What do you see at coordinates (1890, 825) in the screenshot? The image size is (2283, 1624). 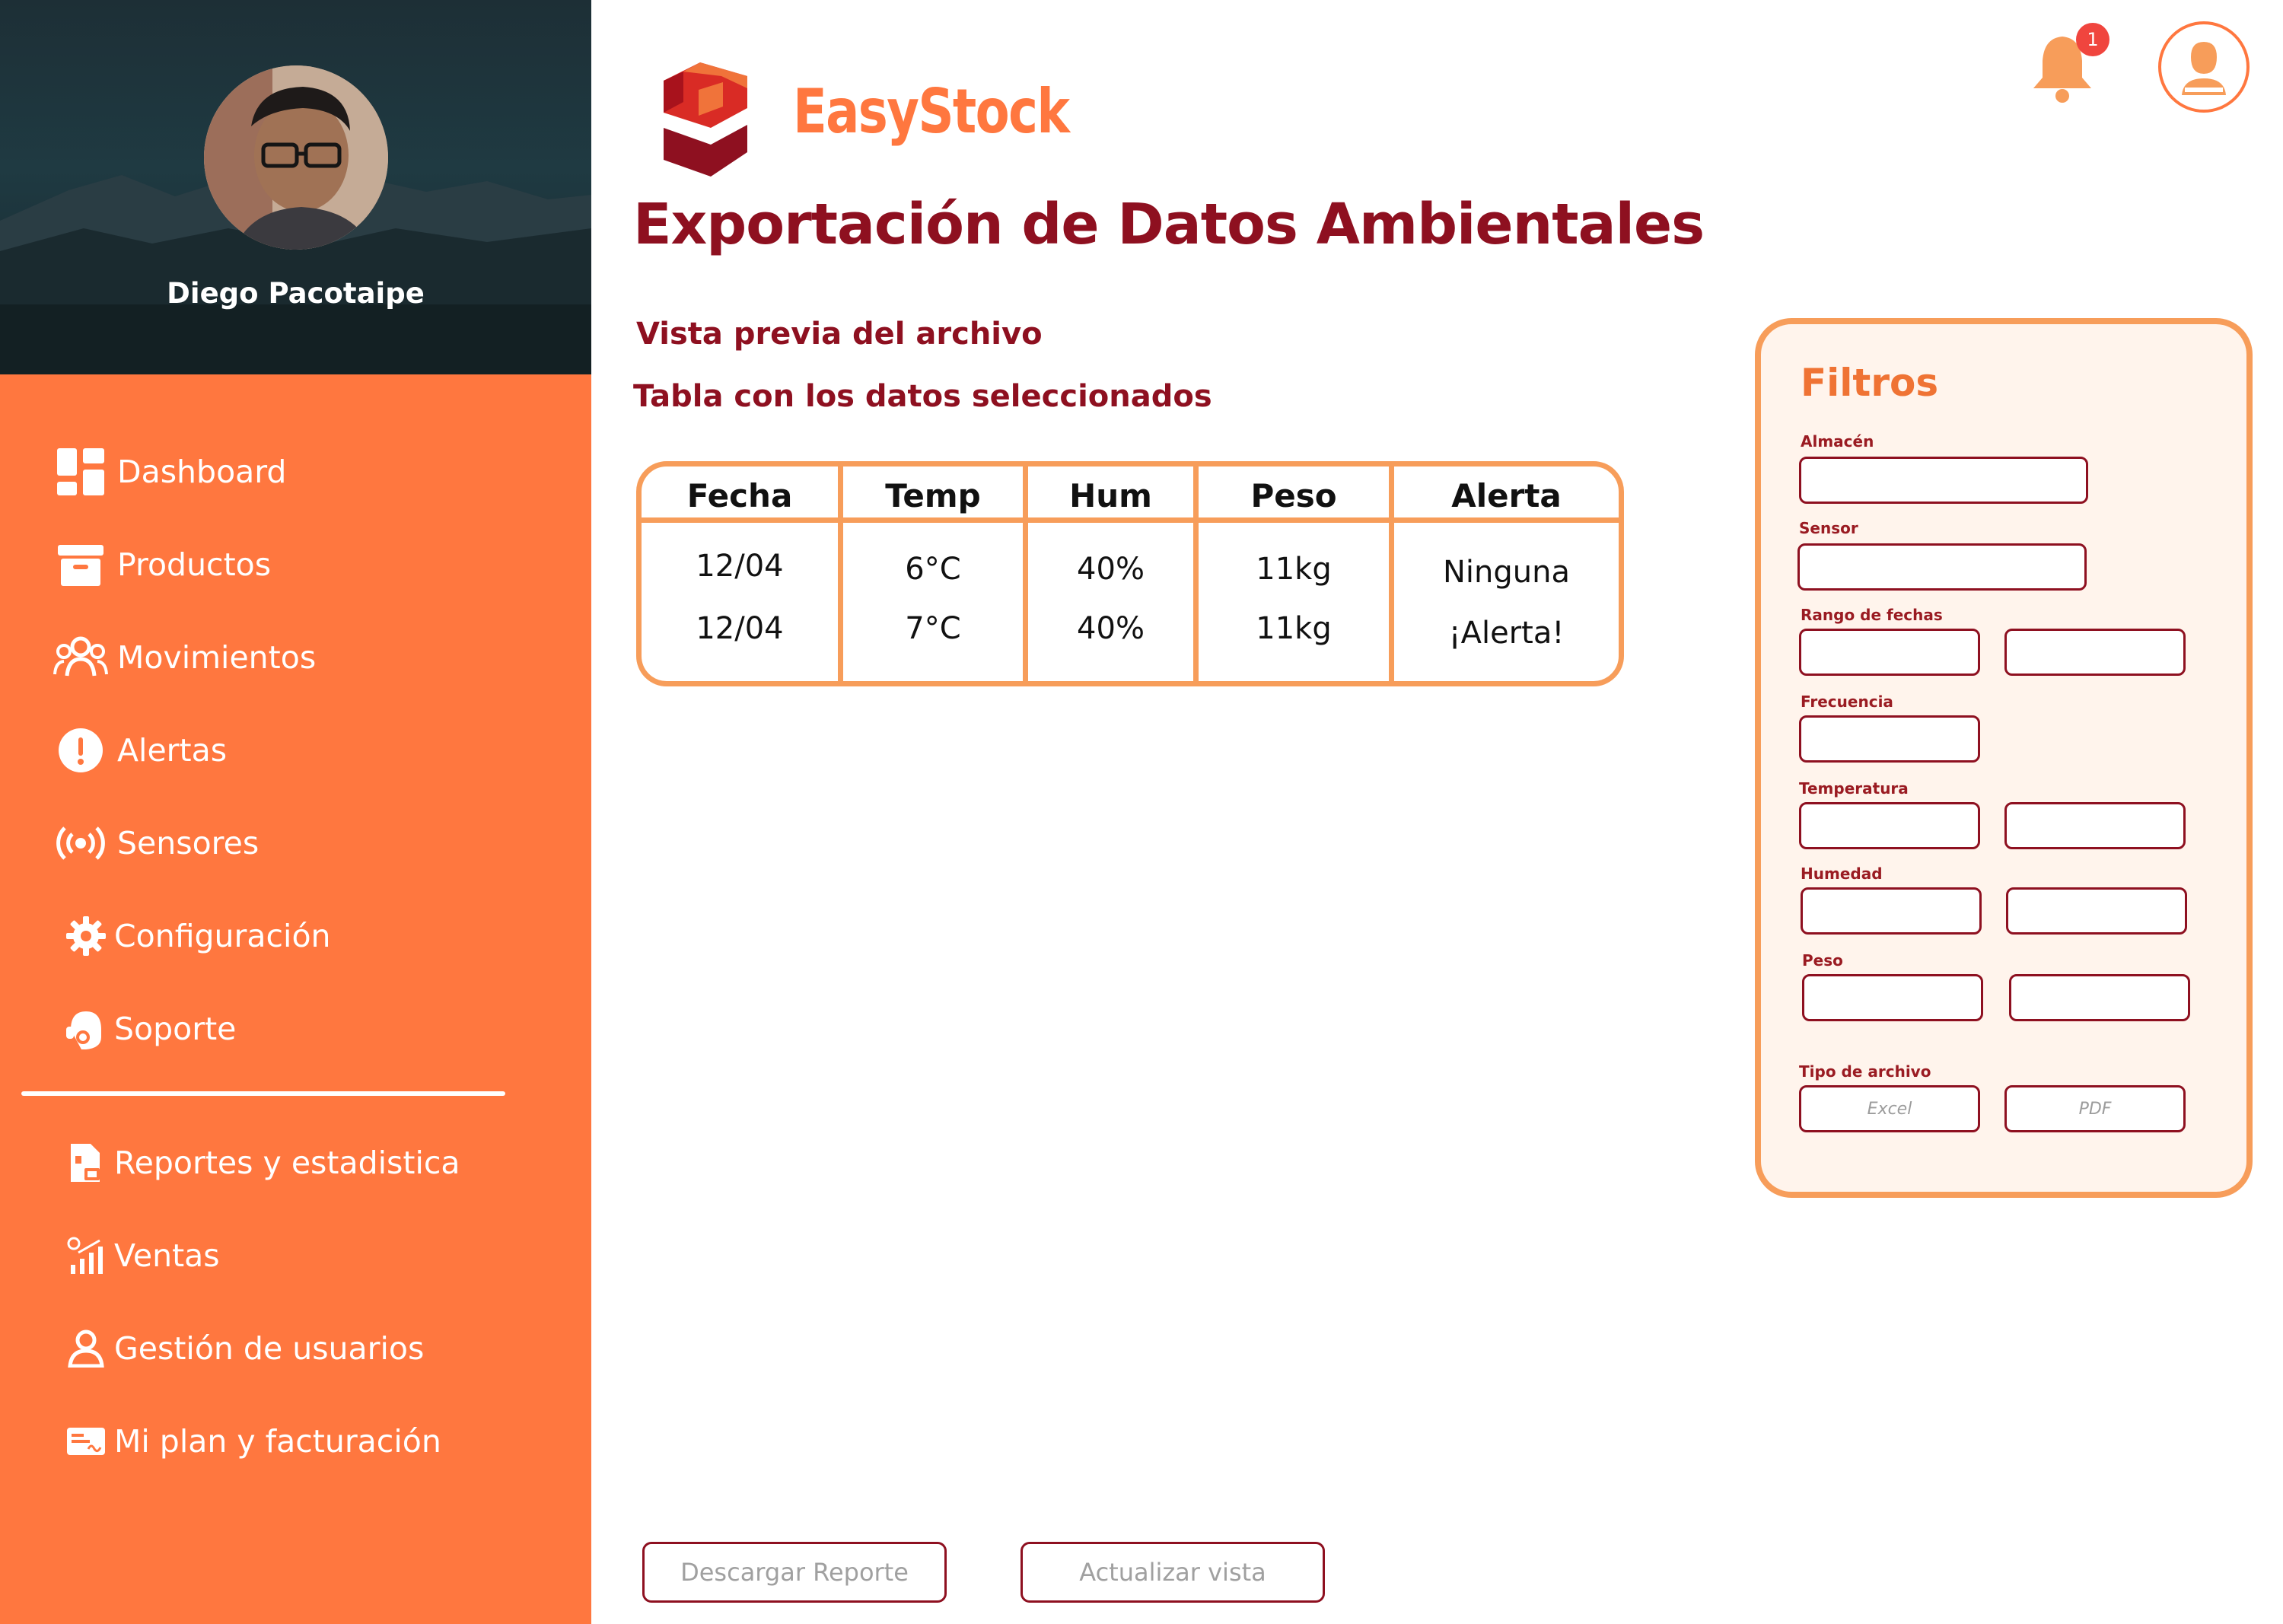 I see `temperatura-min-input` at bounding box center [1890, 825].